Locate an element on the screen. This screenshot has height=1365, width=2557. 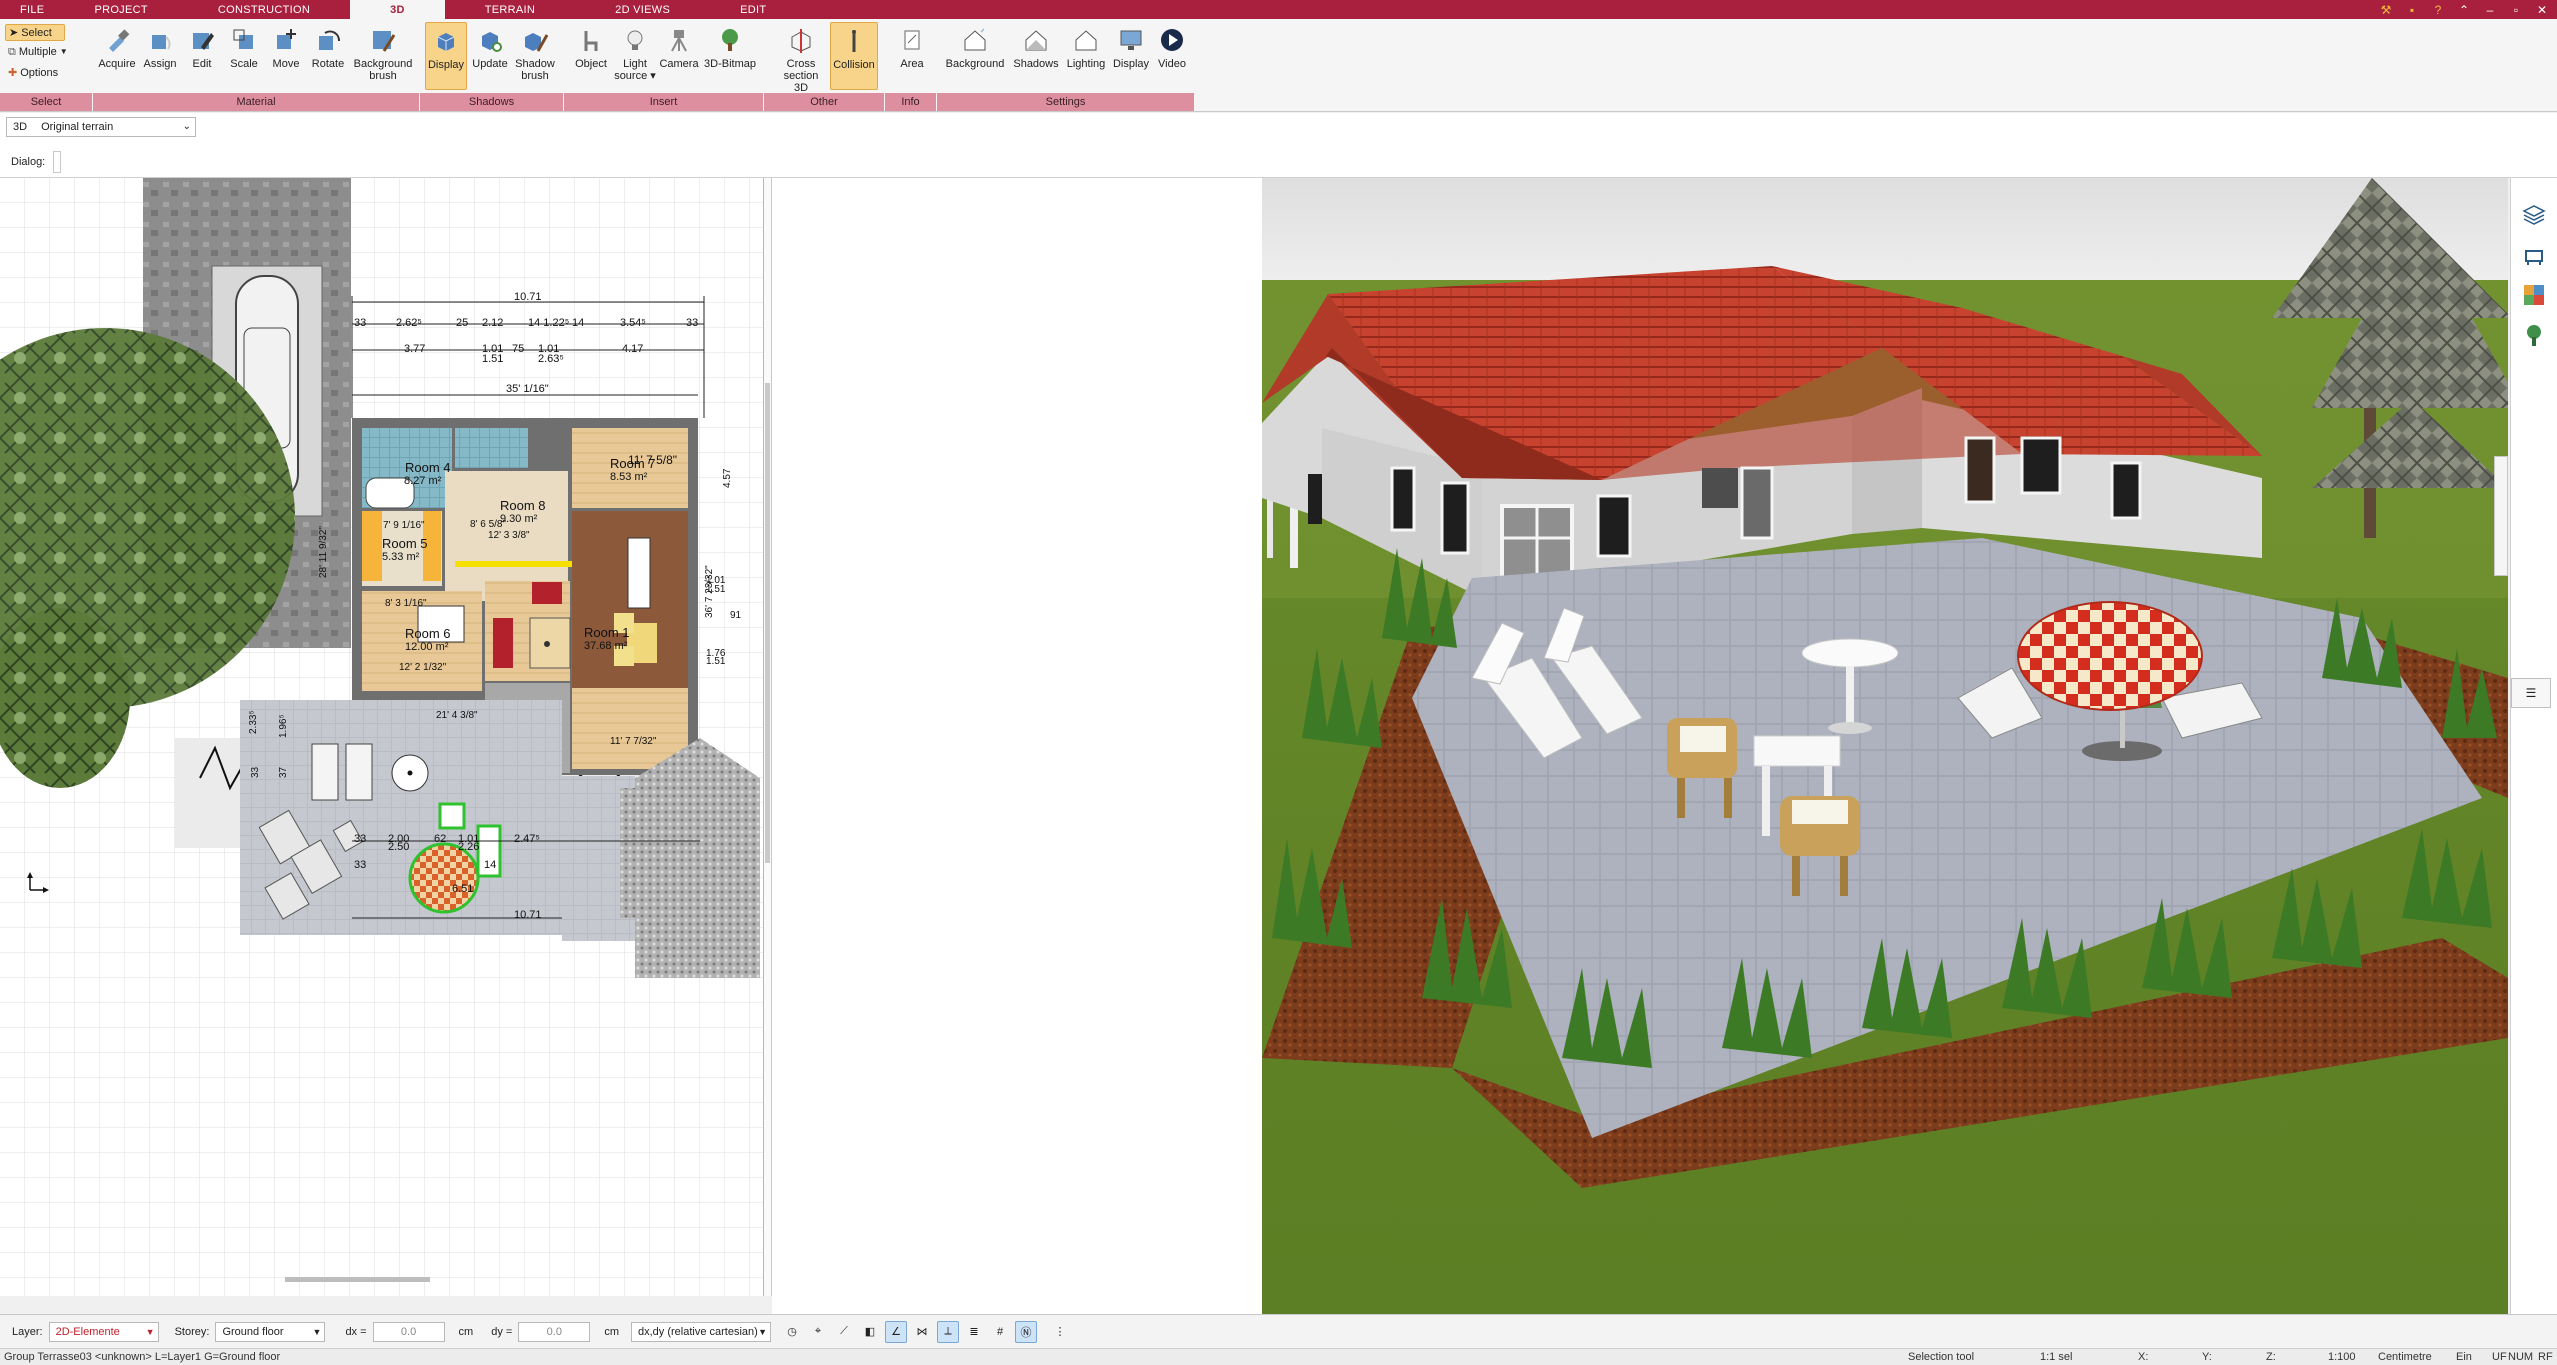
vertical-scrollbar-thumb is located at coordinates (767, 623).